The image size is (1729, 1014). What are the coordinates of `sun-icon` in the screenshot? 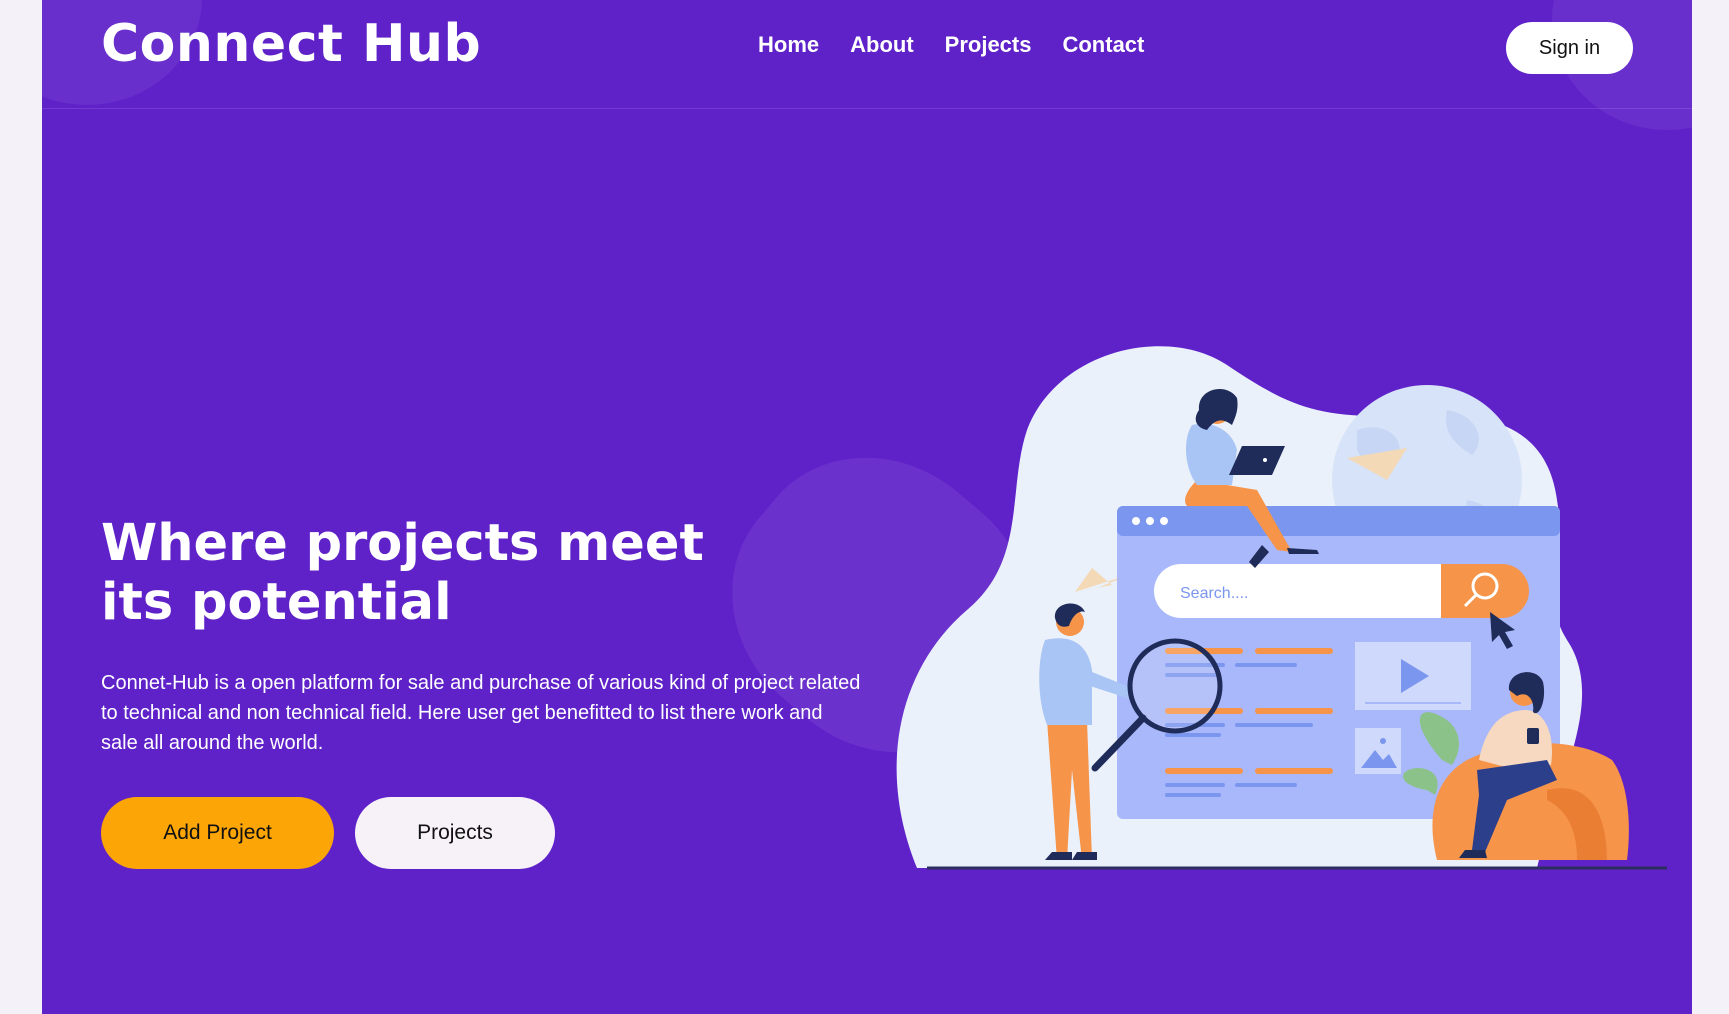 It's located at (1383, 741).